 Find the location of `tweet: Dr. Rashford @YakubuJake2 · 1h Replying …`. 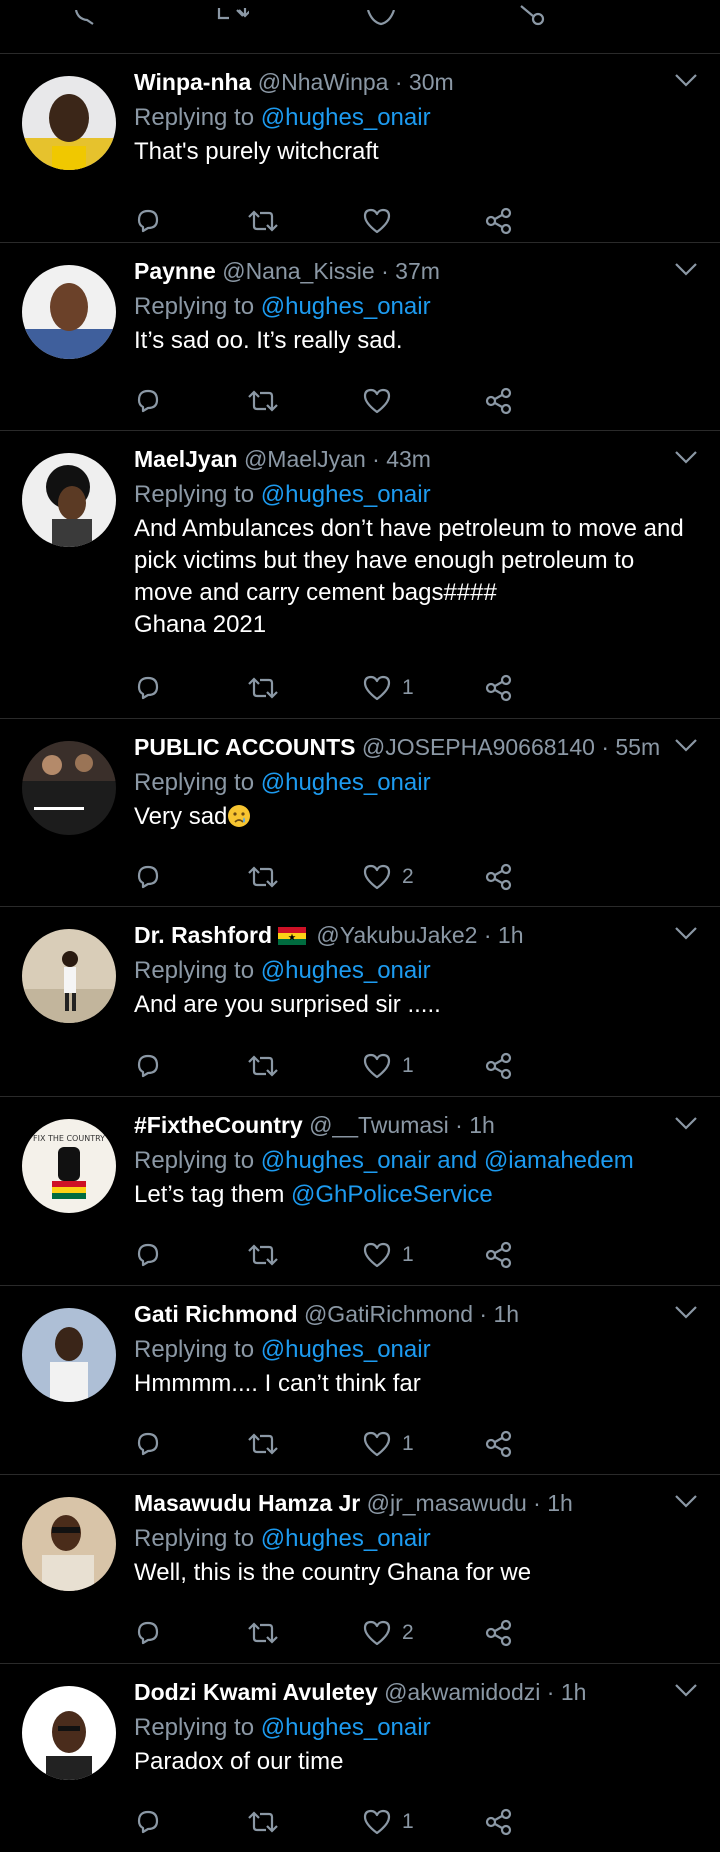

tweet: Dr. Rashford @YakubuJake2 · 1h Replying … is located at coordinates (360, 1002).